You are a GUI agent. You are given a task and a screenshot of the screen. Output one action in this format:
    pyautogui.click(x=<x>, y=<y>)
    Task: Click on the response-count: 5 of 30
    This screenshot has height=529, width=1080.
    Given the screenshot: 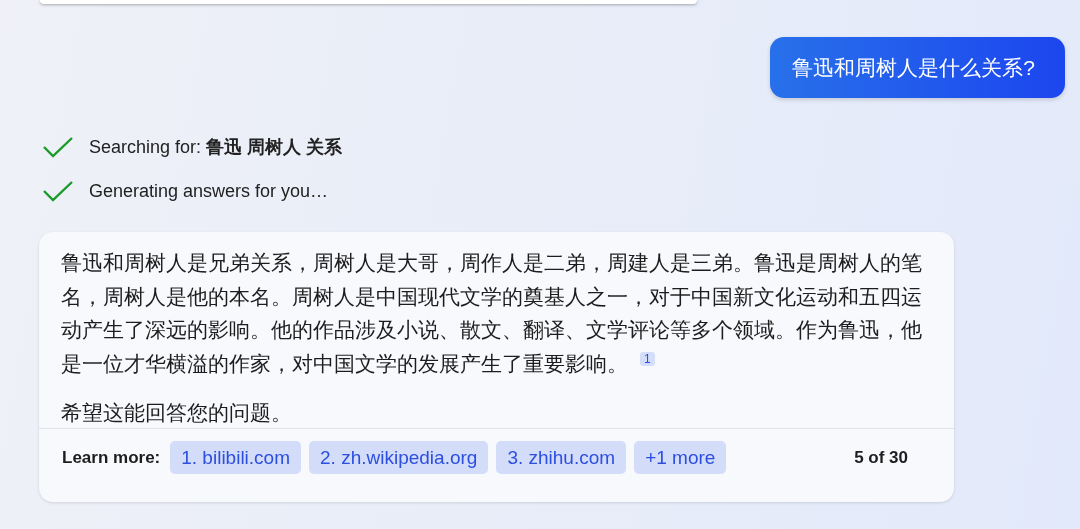 What is the action you would take?
    pyautogui.click(x=881, y=457)
    